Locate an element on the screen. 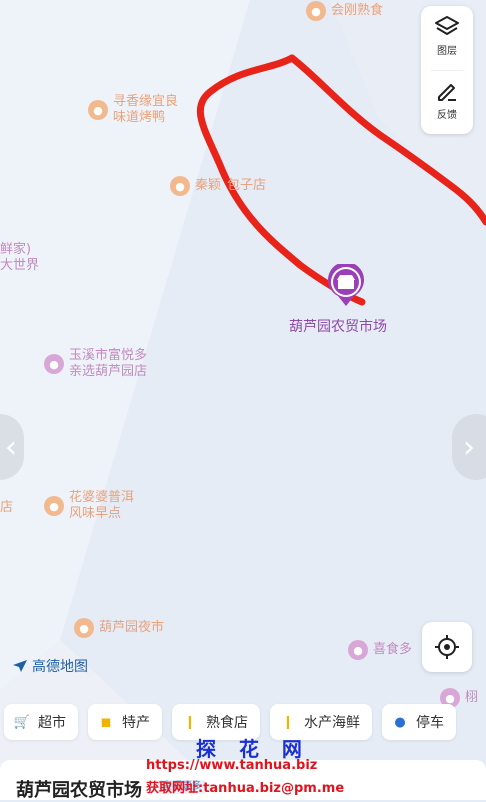 The height and width of the screenshot is (802, 486). category-label: 停车 is located at coordinates (430, 723).